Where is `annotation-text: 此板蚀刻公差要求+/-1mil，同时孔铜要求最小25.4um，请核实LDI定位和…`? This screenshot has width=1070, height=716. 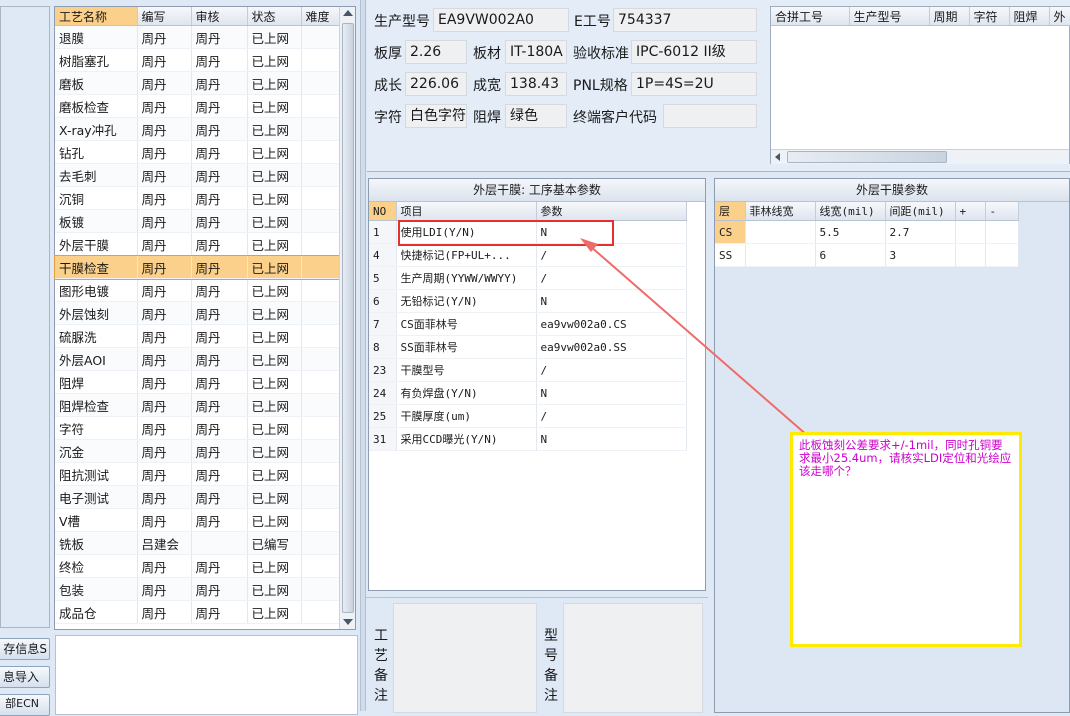
annotation-text: 此板蚀刻公差要求+/-1mil，同时孔铜要求最小25.4um，请核实LDI定位和… is located at coordinates (905, 458).